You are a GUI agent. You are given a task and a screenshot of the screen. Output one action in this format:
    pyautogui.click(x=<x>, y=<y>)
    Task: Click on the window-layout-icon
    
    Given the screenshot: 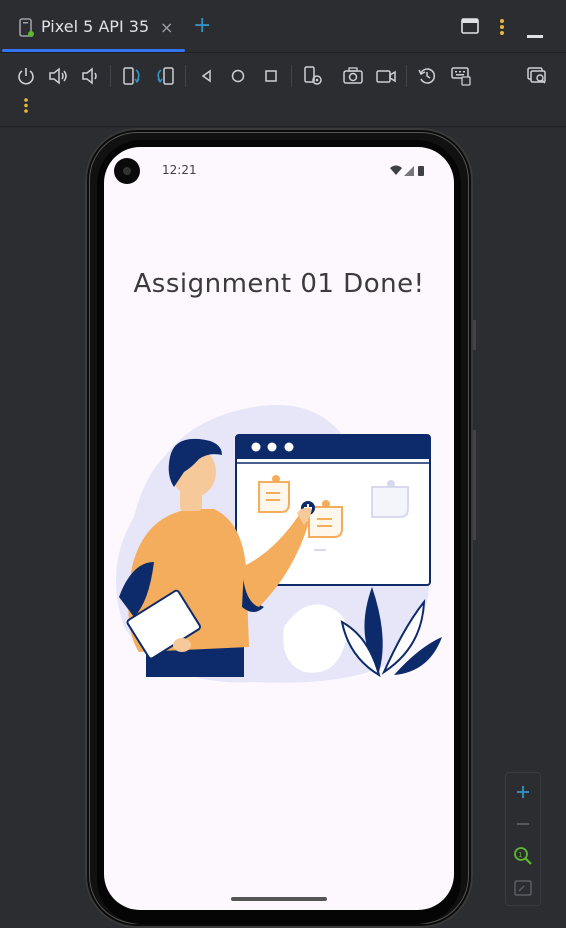 What is the action you would take?
    pyautogui.click(x=470, y=28)
    